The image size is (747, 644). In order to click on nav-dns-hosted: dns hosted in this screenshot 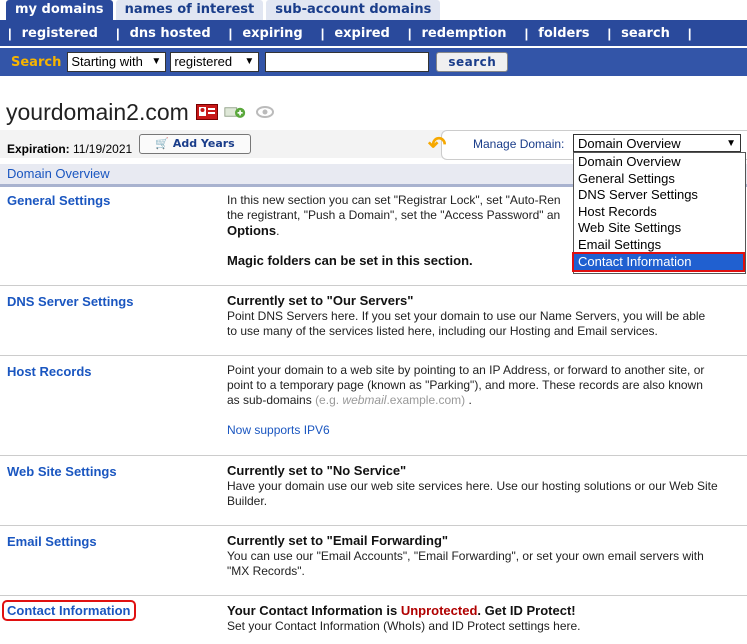, I will do `click(175, 33)`.